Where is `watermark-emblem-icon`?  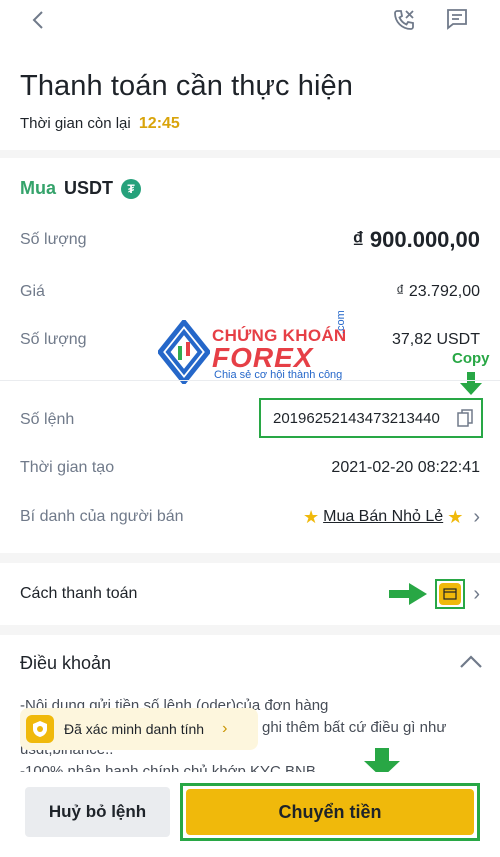 watermark-emblem-icon is located at coordinates (184, 352).